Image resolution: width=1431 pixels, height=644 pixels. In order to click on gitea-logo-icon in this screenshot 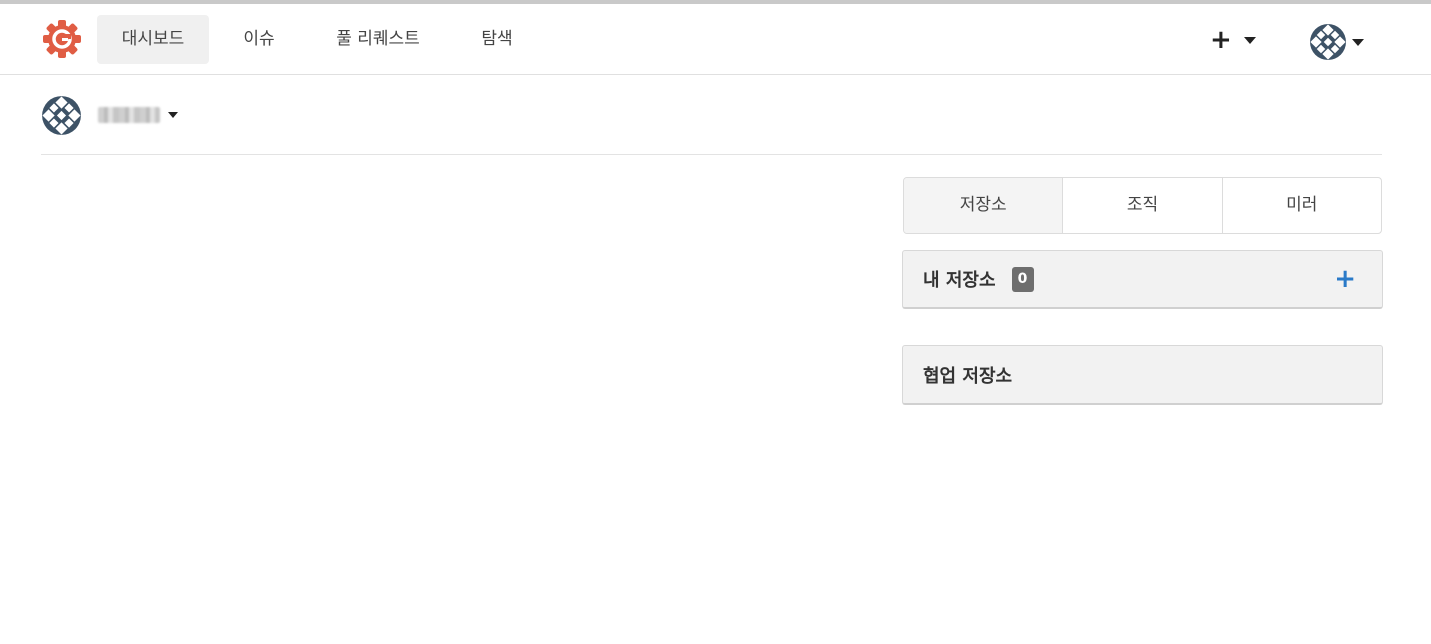, I will do `click(62, 39)`.